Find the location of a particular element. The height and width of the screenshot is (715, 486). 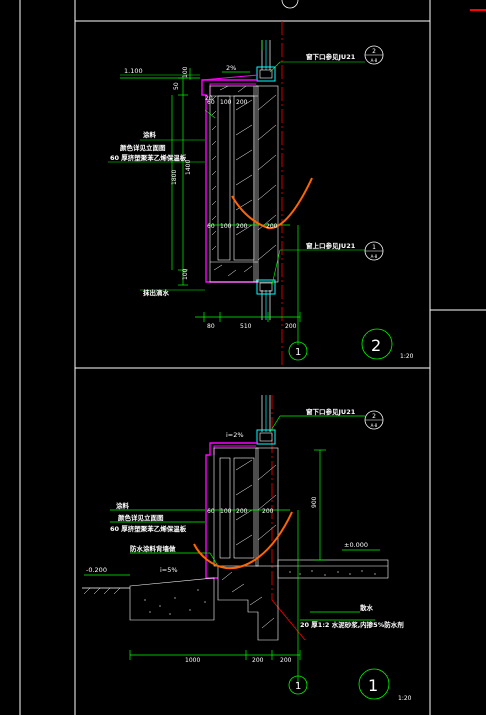

note-paint: 涂料 is located at coordinates (150, 134).